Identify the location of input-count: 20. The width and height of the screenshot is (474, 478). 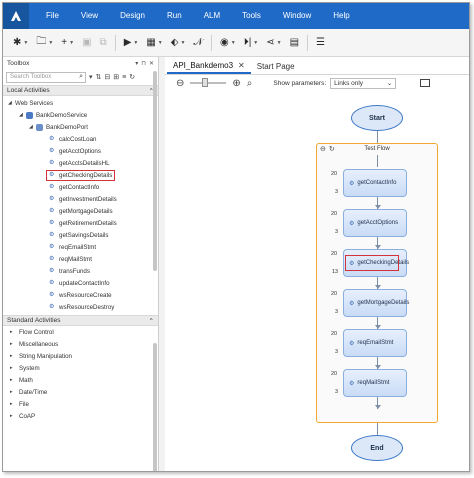
(334, 374).